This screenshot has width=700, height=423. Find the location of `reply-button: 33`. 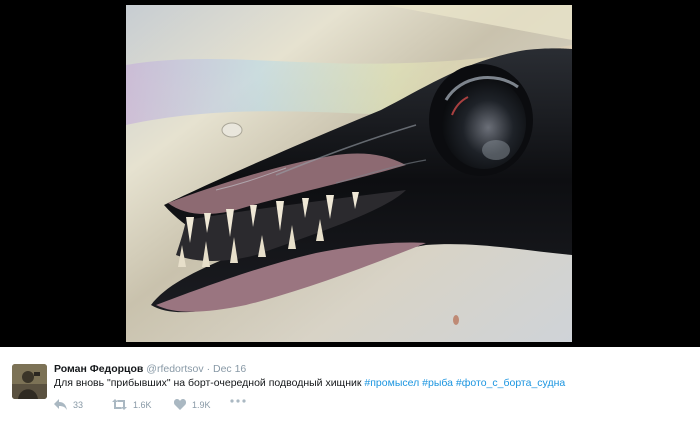

reply-button: 33 is located at coordinates (68, 404).